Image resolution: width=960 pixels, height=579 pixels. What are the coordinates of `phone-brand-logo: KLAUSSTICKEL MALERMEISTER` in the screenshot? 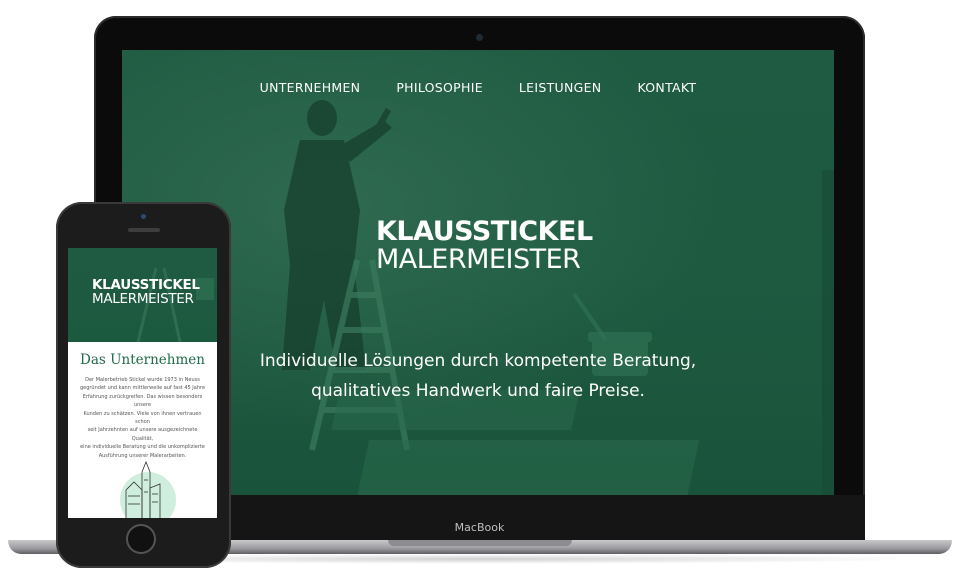 It's located at (146, 292).